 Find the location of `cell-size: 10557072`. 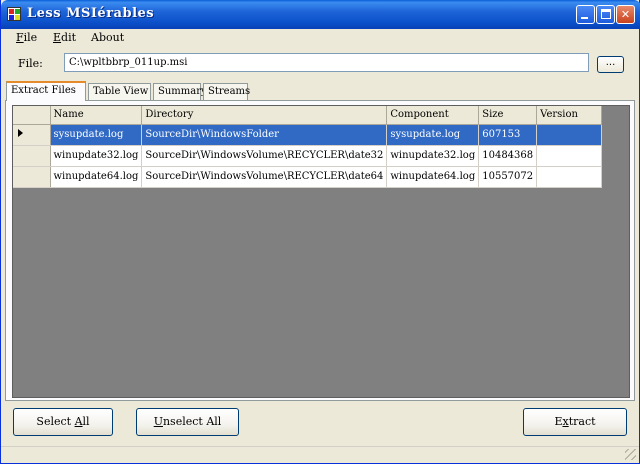

cell-size: 10557072 is located at coordinates (508, 177).